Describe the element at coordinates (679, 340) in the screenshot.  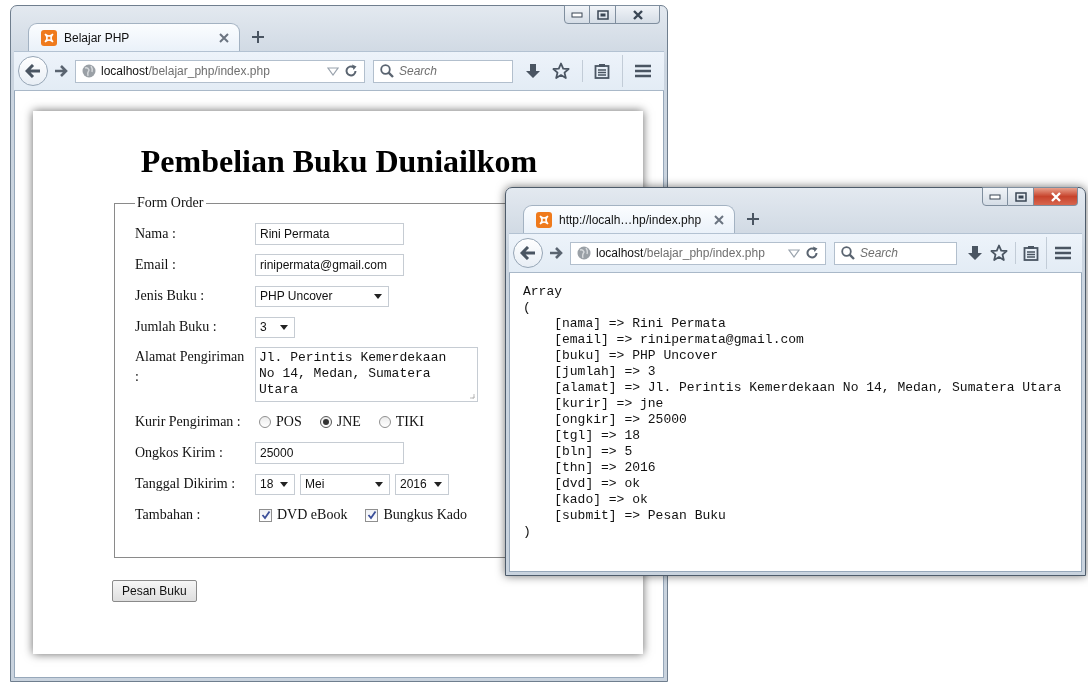
I see `output-line: [email] => rinipermata@gmail.com` at that location.